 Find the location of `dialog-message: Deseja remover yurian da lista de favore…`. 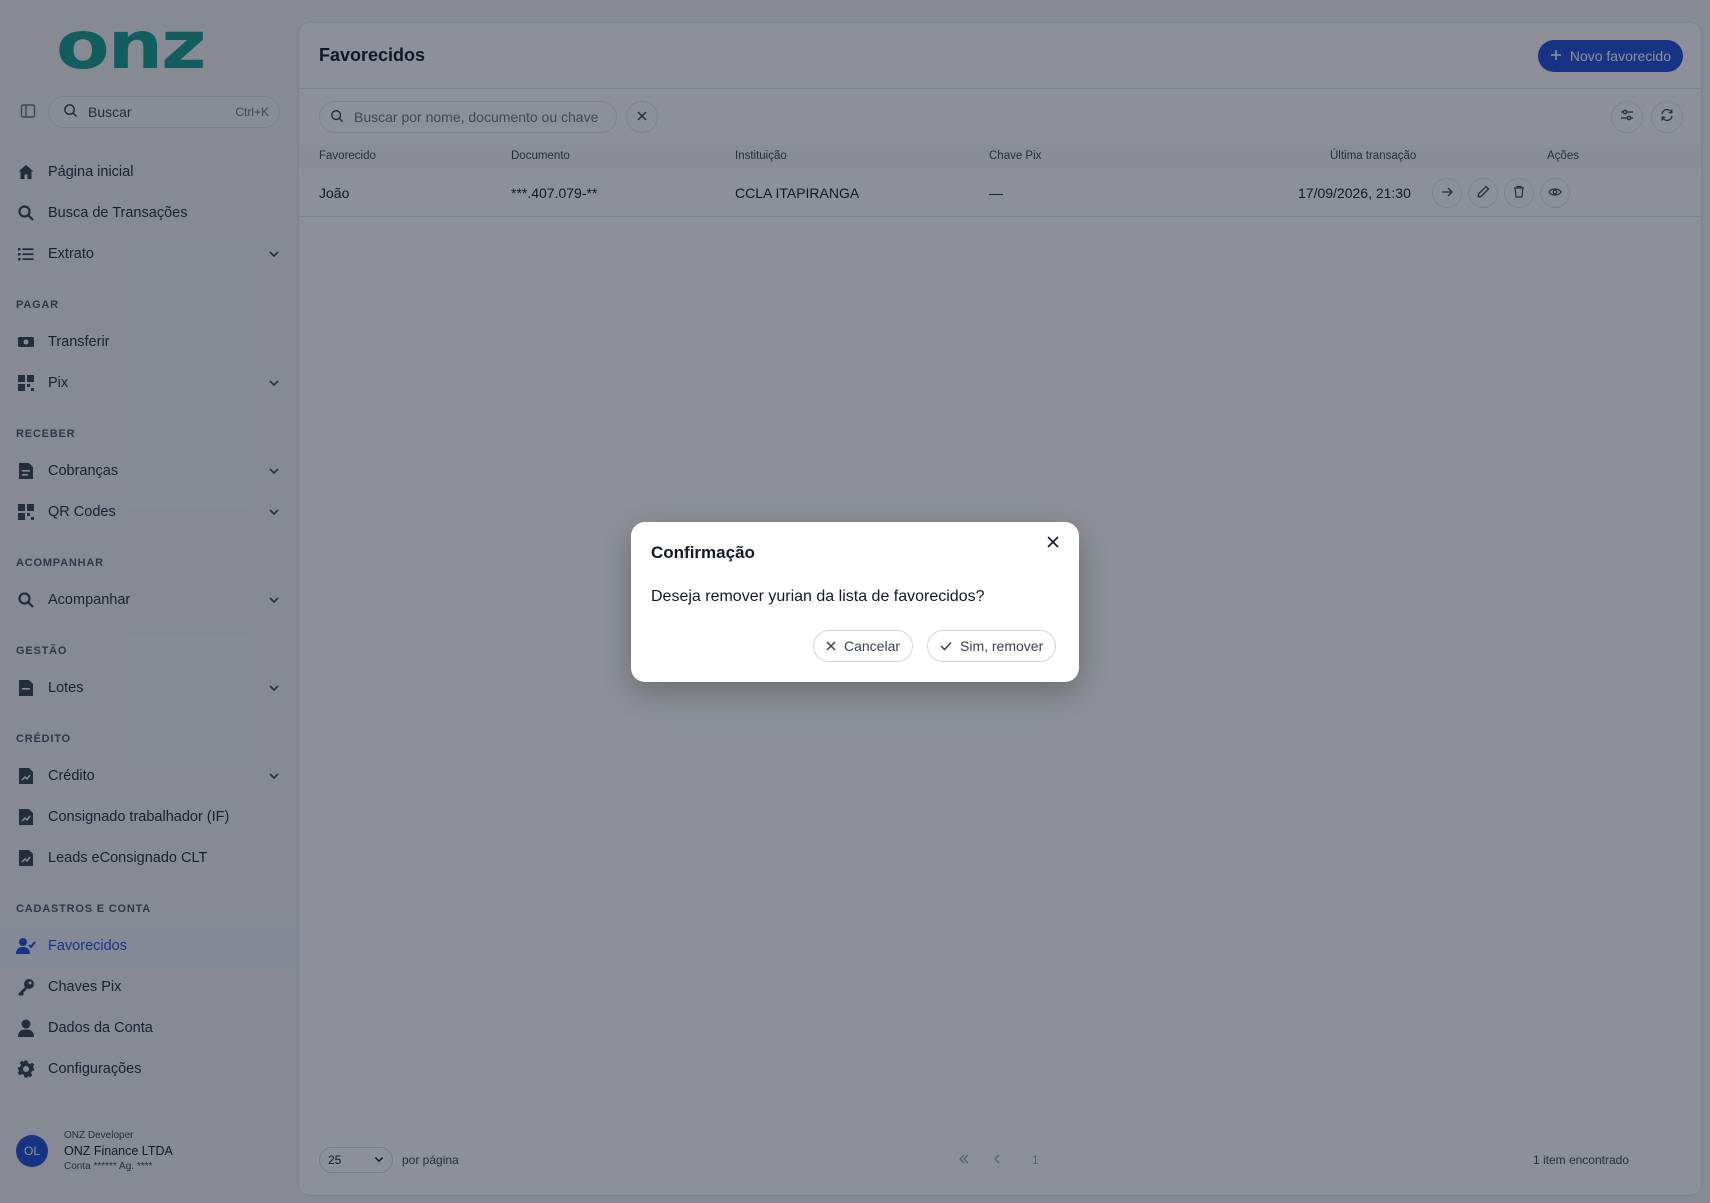

dialog-message: Deseja remover yurian da lista de favore… is located at coordinates (818, 596).